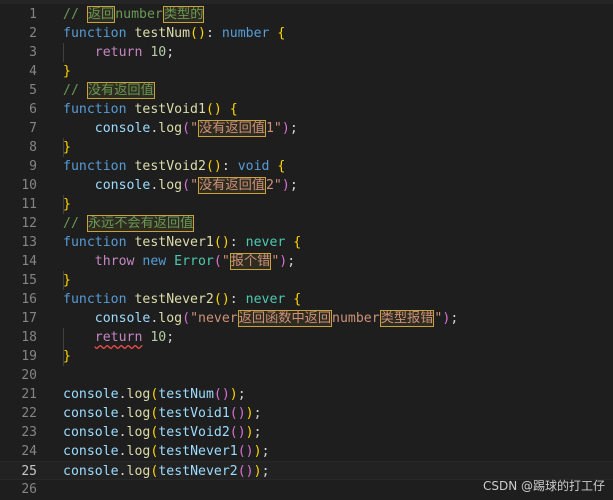 This screenshot has width=613, height=500. Describe the element at coordinates (186, 185) in the screenshot. I see `code-token: (` at that location.